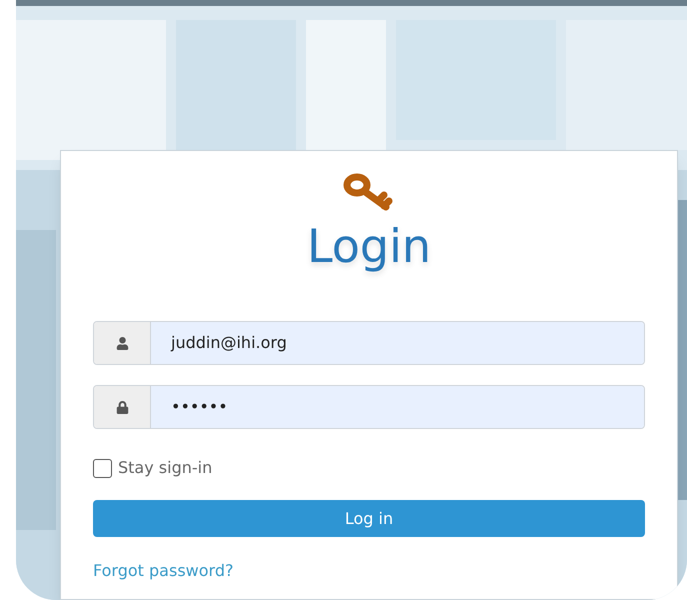 This screenshot has width=687, height=600. I want to click on email-field: juddin@ihi.org, so click(369, 343).